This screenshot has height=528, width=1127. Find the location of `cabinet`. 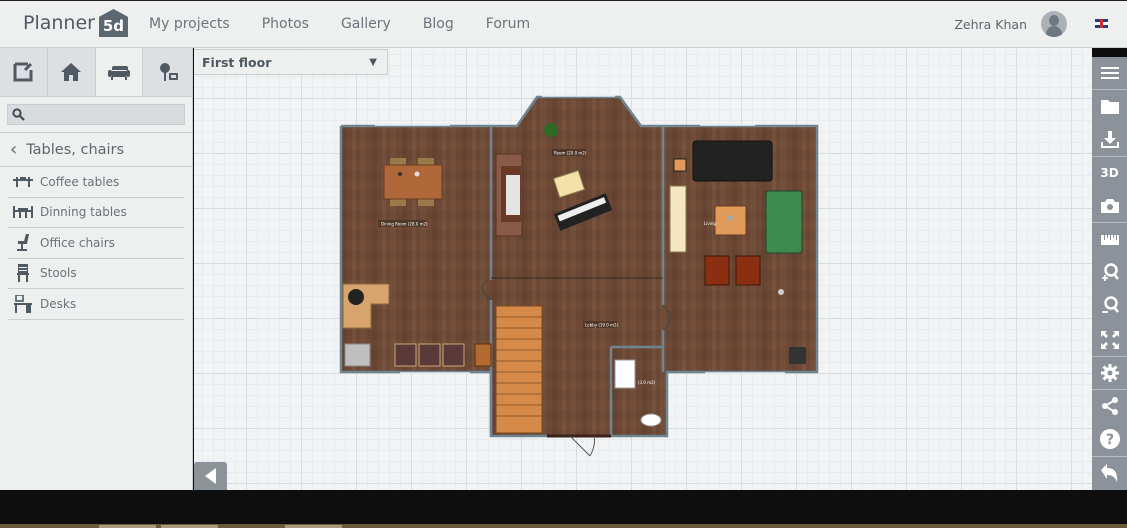

cabinet is located at coordinates (483, 355).